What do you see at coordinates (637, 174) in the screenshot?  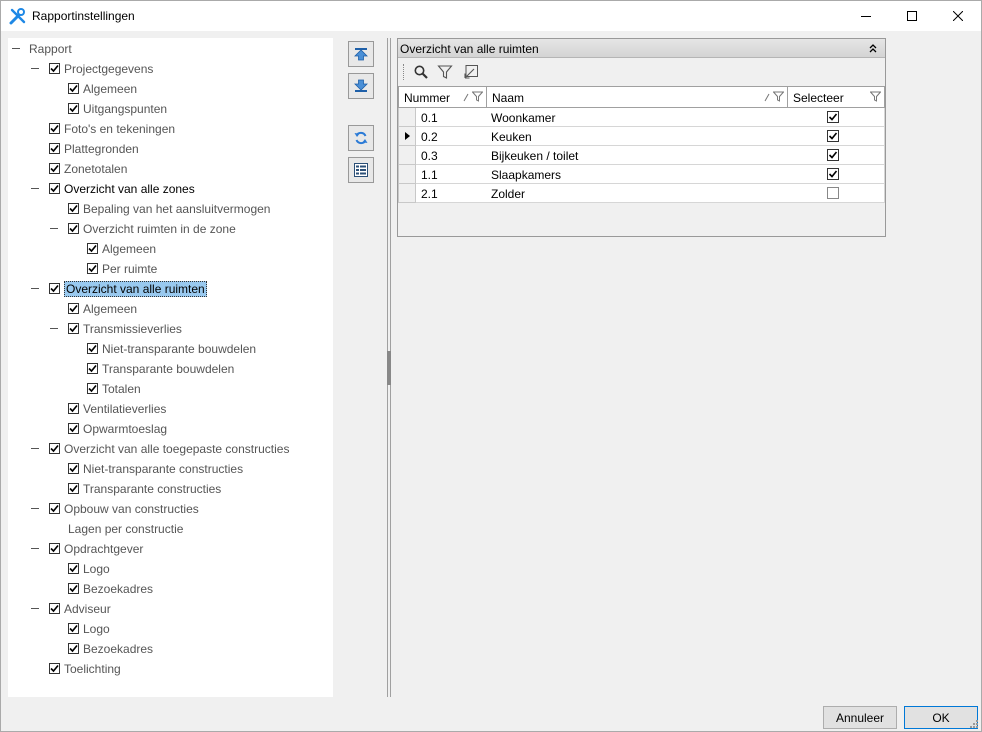 I see `cell-naam: Slaapkamers` at bounding box center [637, 174].